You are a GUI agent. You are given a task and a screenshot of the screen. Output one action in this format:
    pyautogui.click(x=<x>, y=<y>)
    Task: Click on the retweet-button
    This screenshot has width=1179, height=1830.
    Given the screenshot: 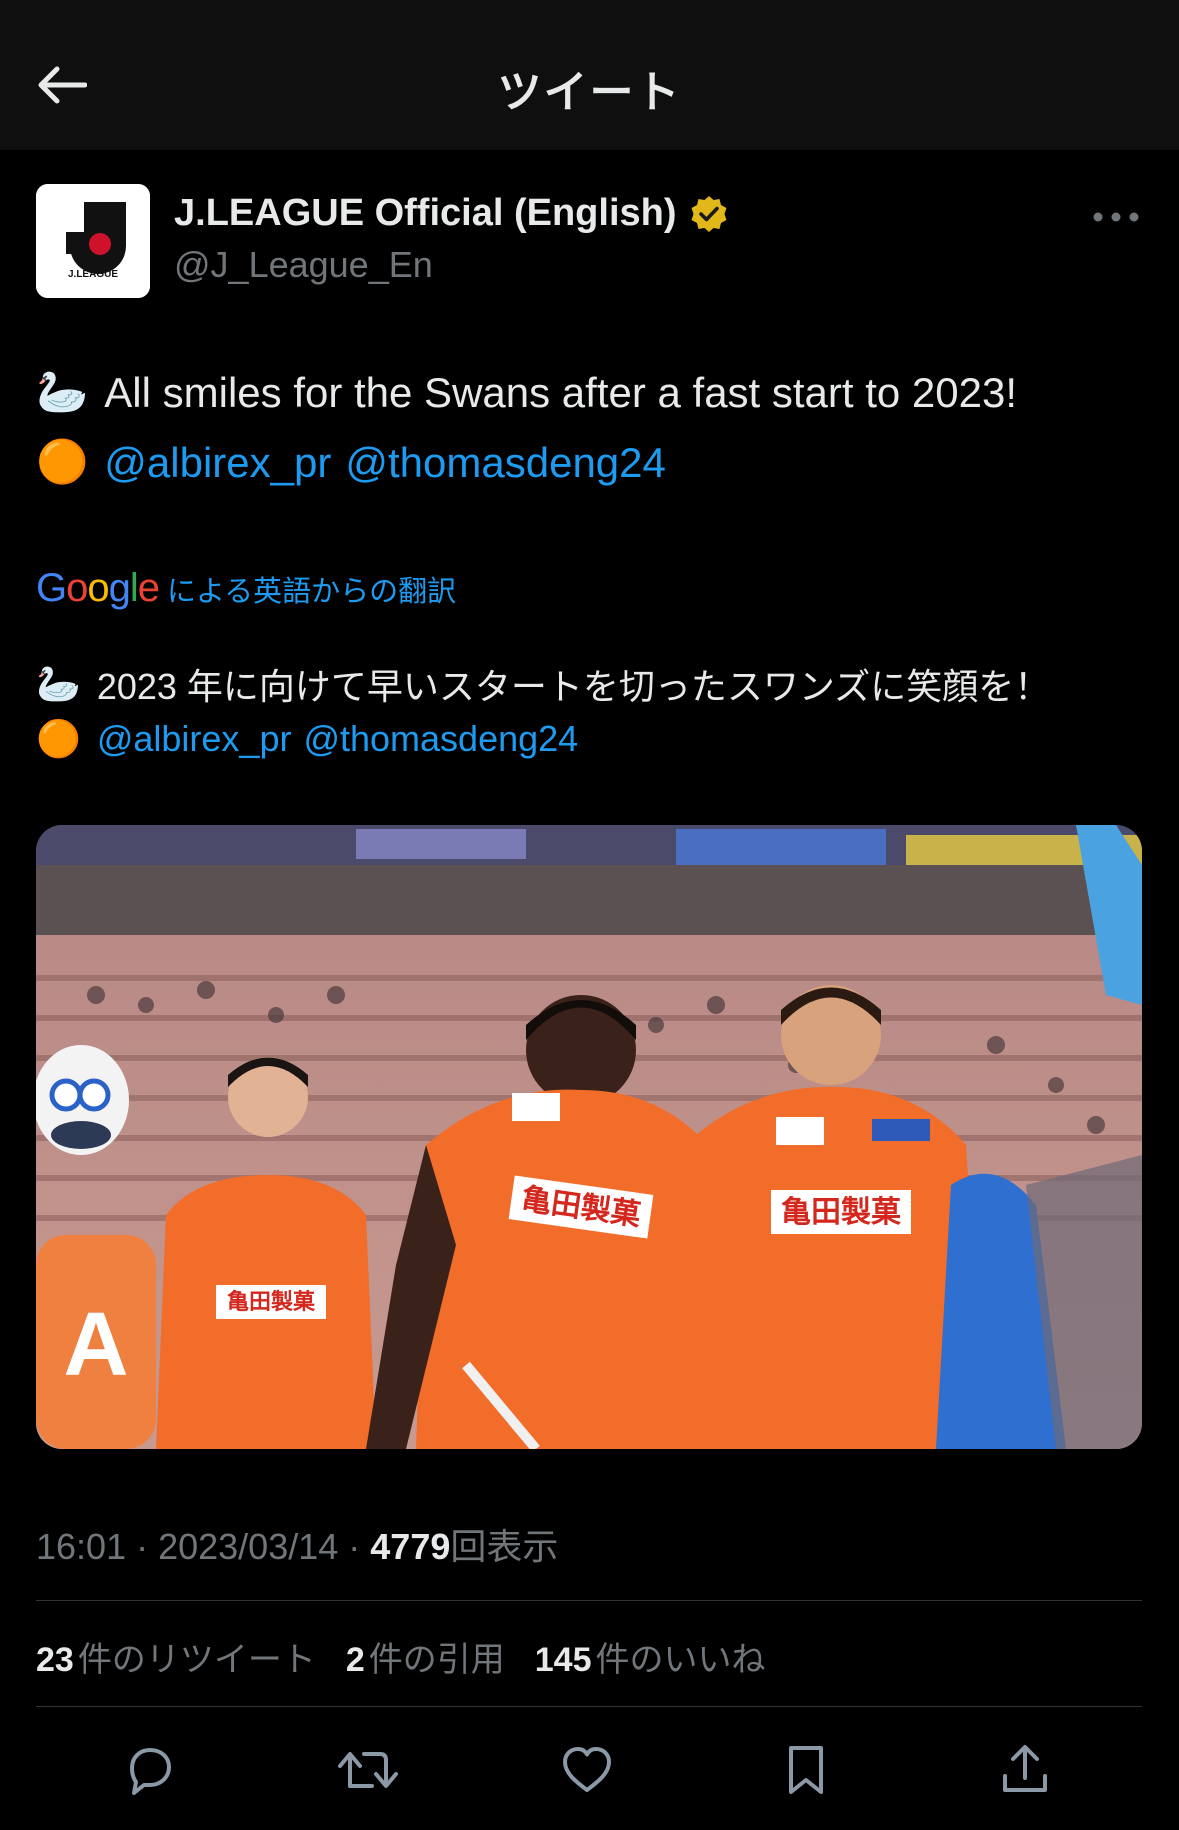 What is the action you would take?
    pyautogui.click(x=368, y=1770)
    